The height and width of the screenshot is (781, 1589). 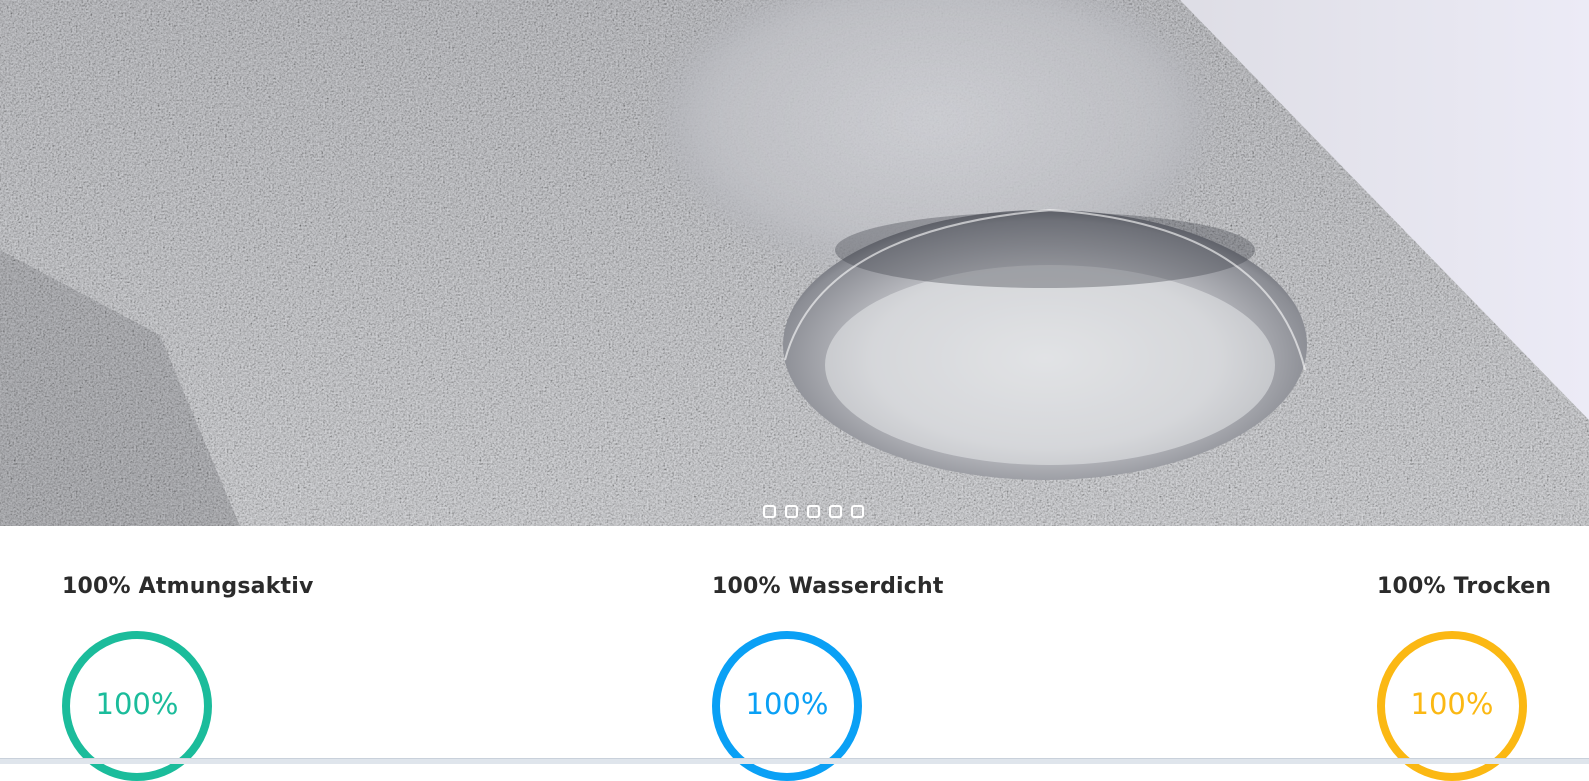 I want to click on stat-title: 100% Atmungsaktiv, so click(x=188, y=586).